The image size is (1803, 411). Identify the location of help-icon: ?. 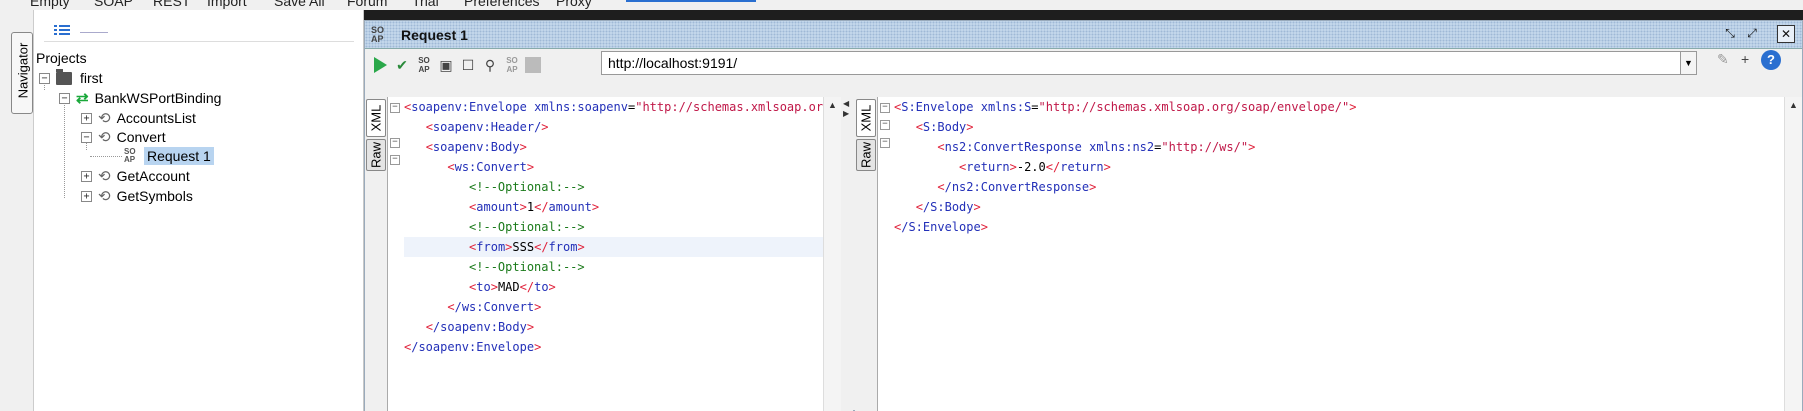
(1771, 60).